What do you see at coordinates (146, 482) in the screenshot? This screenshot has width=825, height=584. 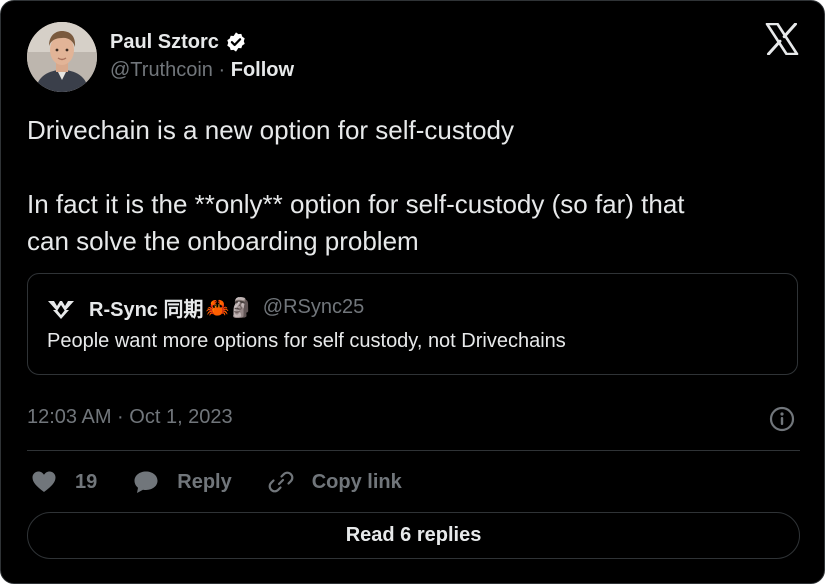 I see `reply-bubble-icon` at bounding box center [146, 482].